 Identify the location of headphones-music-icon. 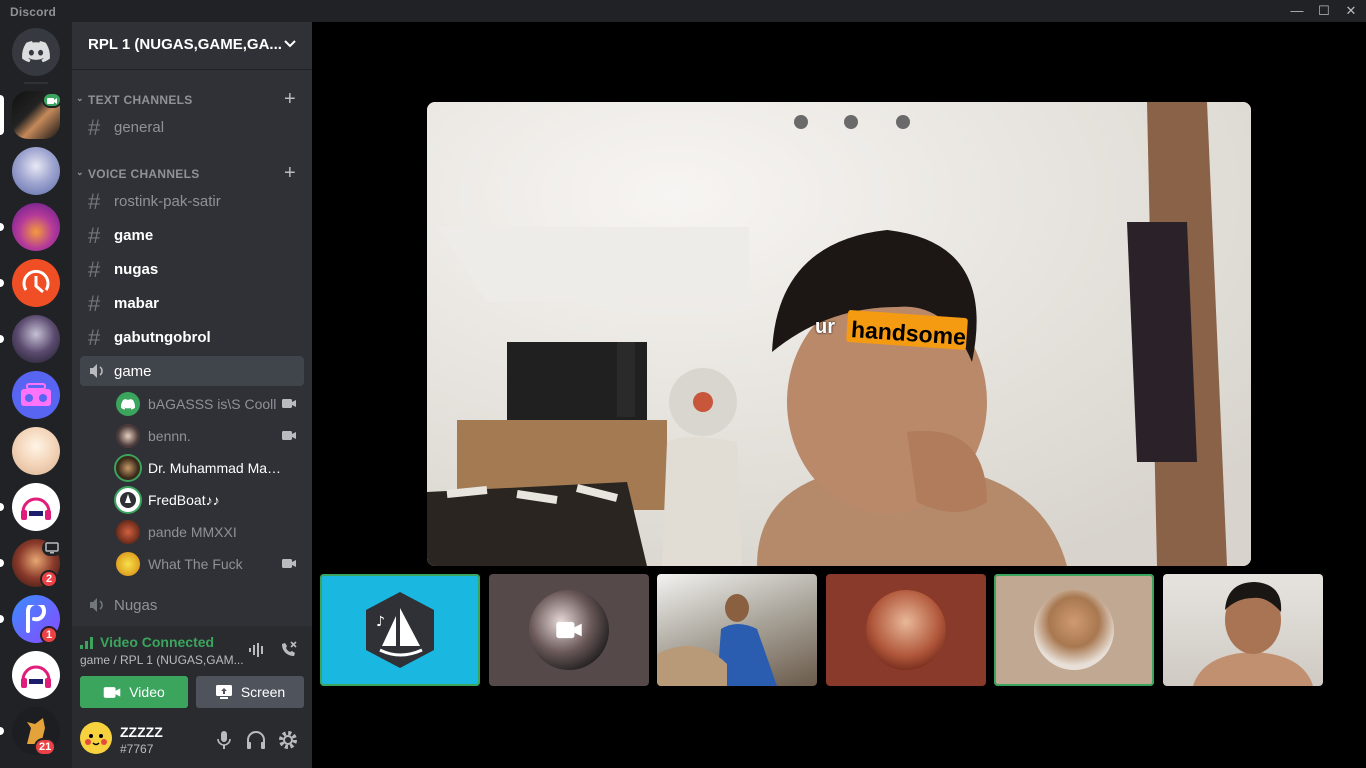
(36, 676).